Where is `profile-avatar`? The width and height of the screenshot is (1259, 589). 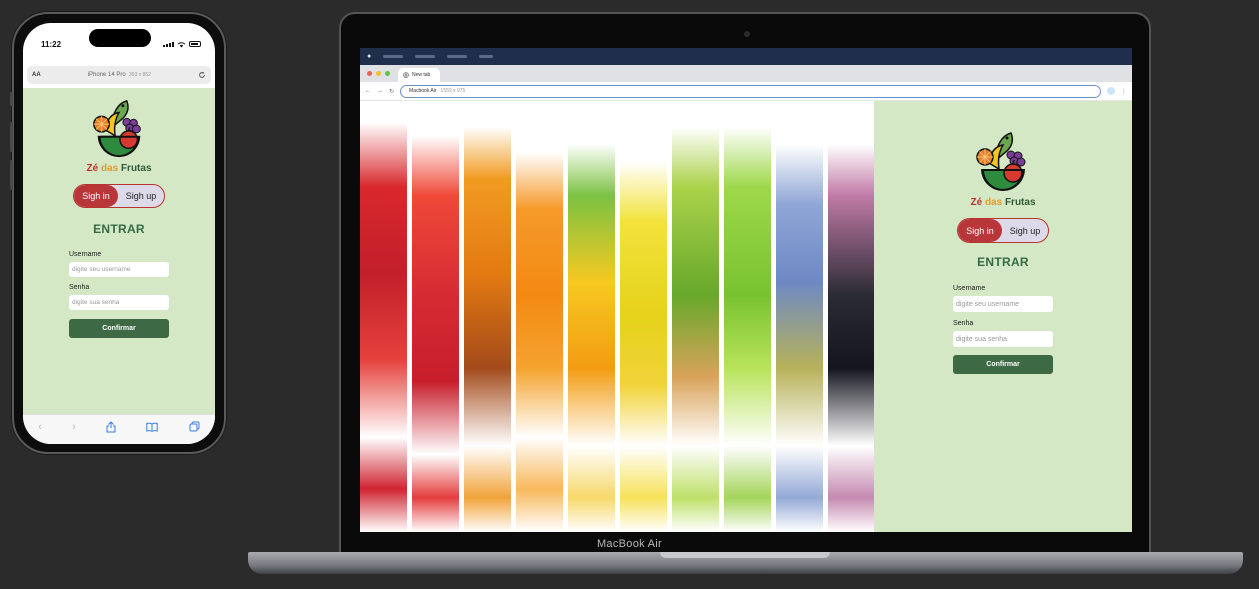
profile-avatar is located at coordinates (1111, 91).